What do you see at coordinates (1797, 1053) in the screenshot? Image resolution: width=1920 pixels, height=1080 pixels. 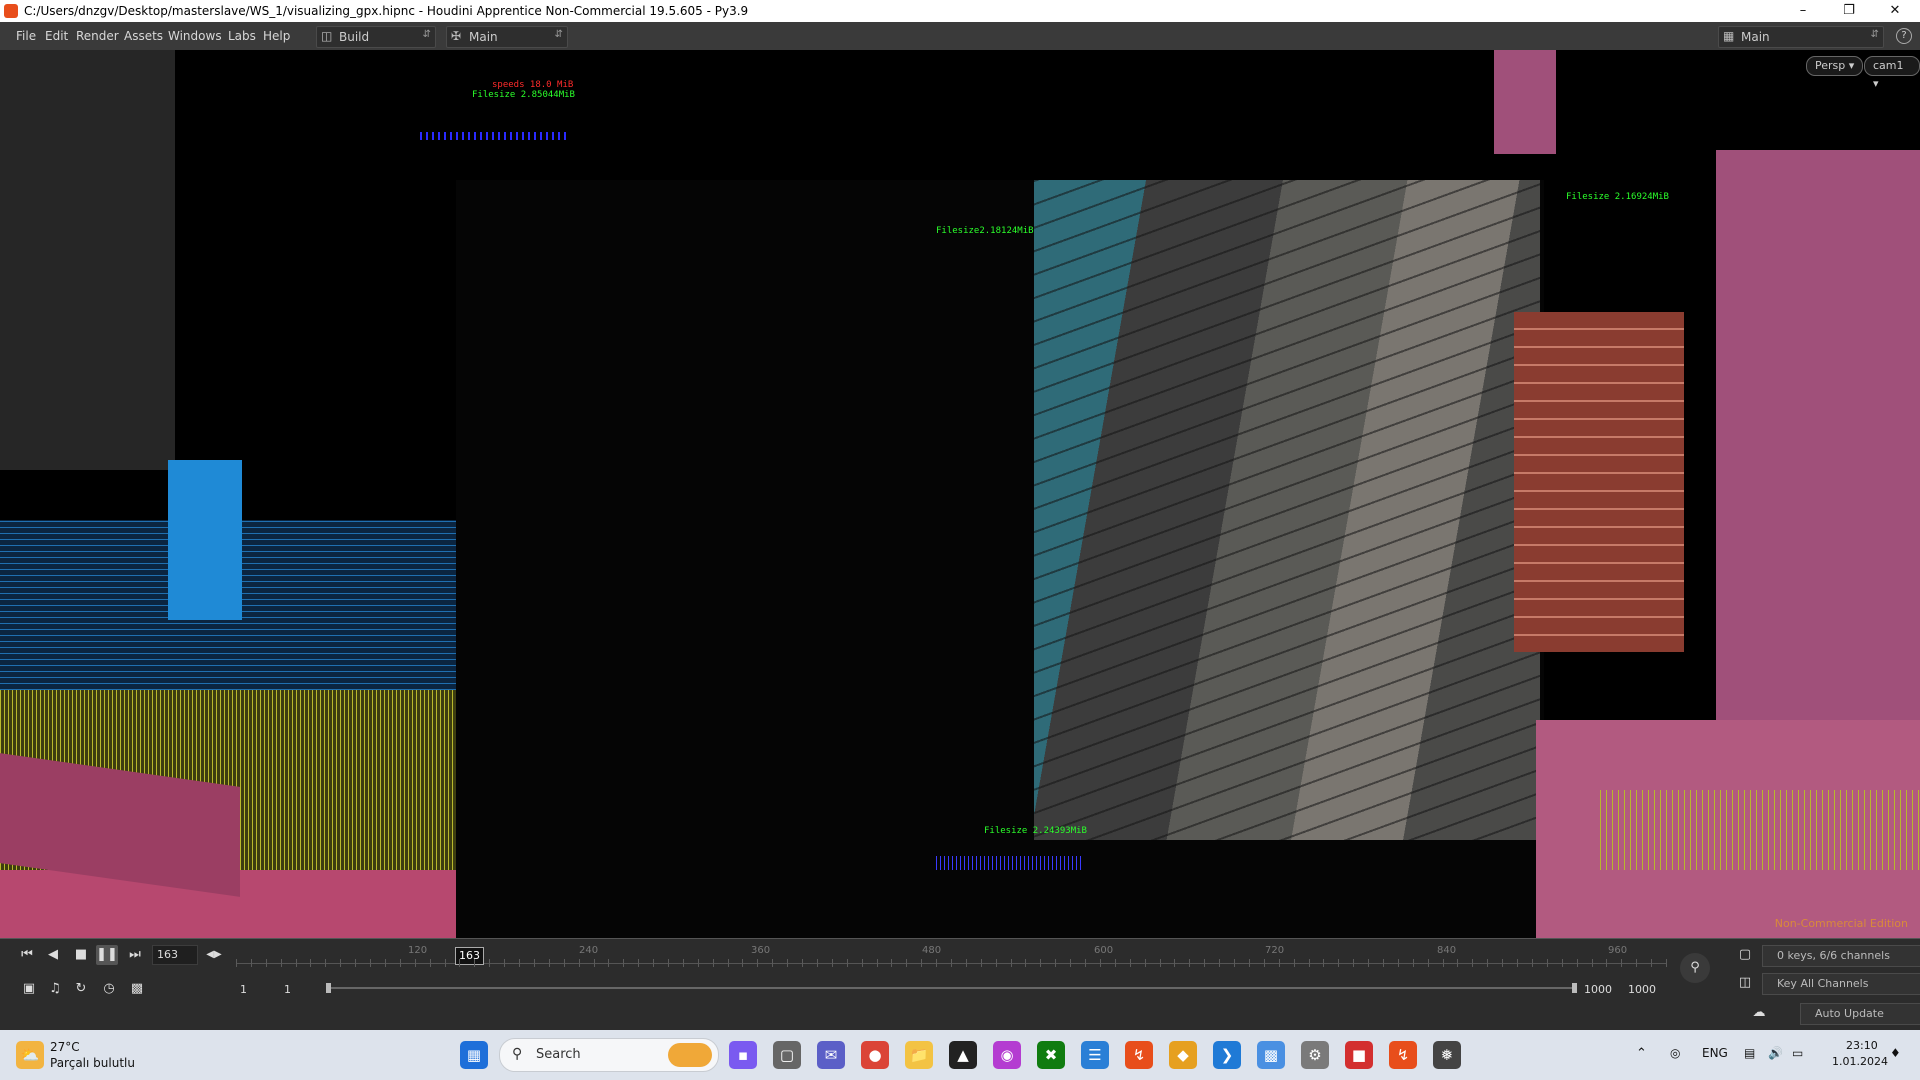 I see `battery-icon: ▭` at bounding box center [1797, 1053].